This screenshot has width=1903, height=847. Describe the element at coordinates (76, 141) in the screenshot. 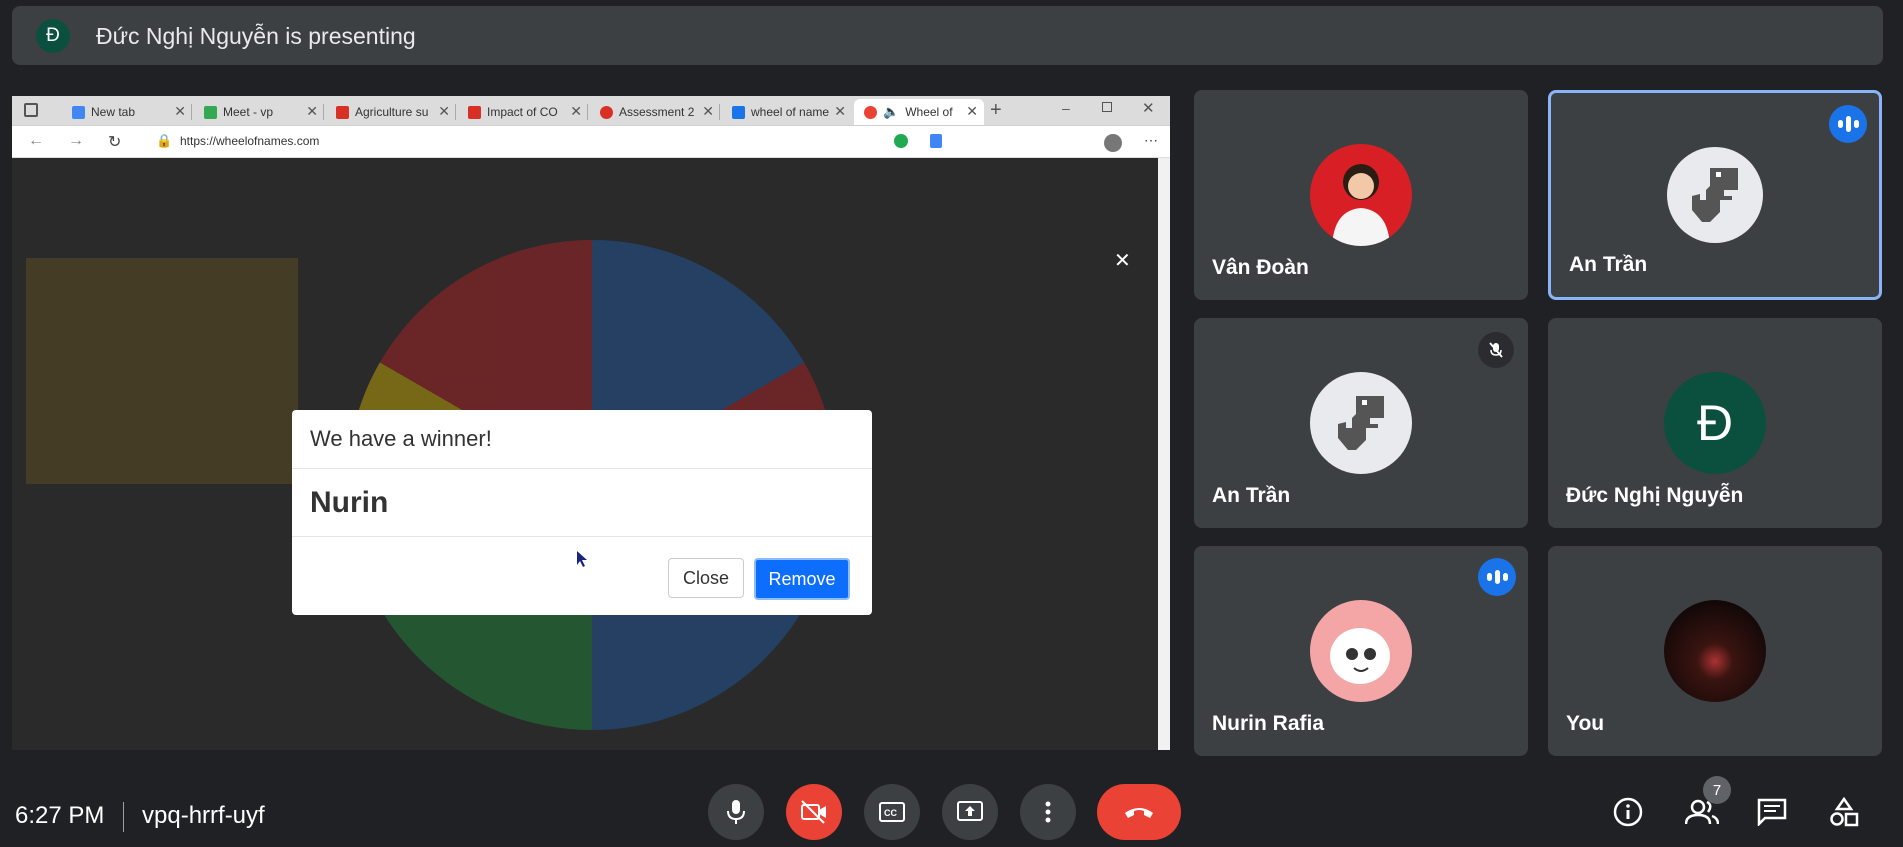

I see `forward-icon: →` at that location.